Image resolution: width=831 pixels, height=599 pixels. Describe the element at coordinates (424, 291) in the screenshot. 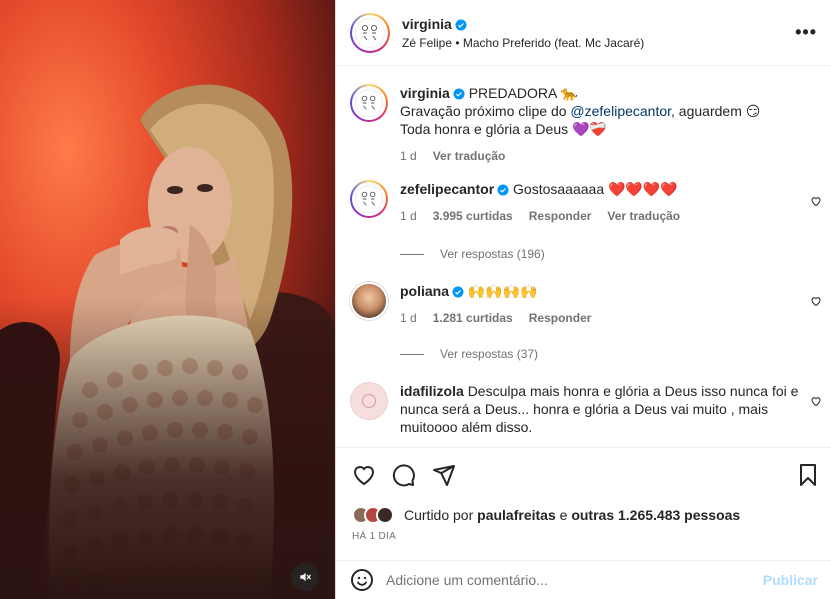

I see `comment-username: poliana` at that location.